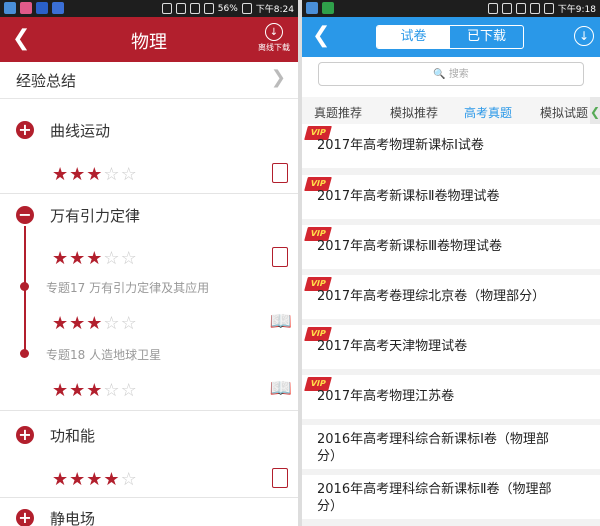 The height and width of the screenshot is (526, 600). I want to click on seg-papers-button: 试卷, so click(413, 37).